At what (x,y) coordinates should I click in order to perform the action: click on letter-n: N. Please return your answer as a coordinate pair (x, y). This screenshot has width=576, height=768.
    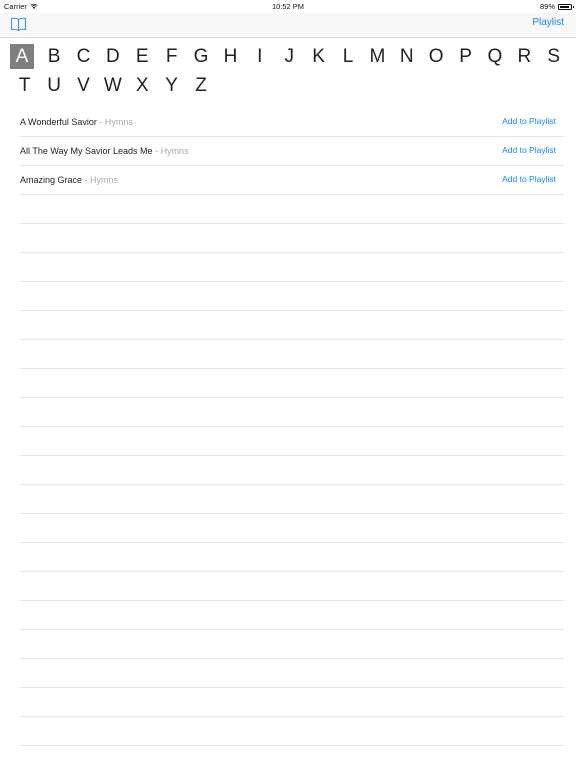
    Looking at the image, I should click on (406, 56).